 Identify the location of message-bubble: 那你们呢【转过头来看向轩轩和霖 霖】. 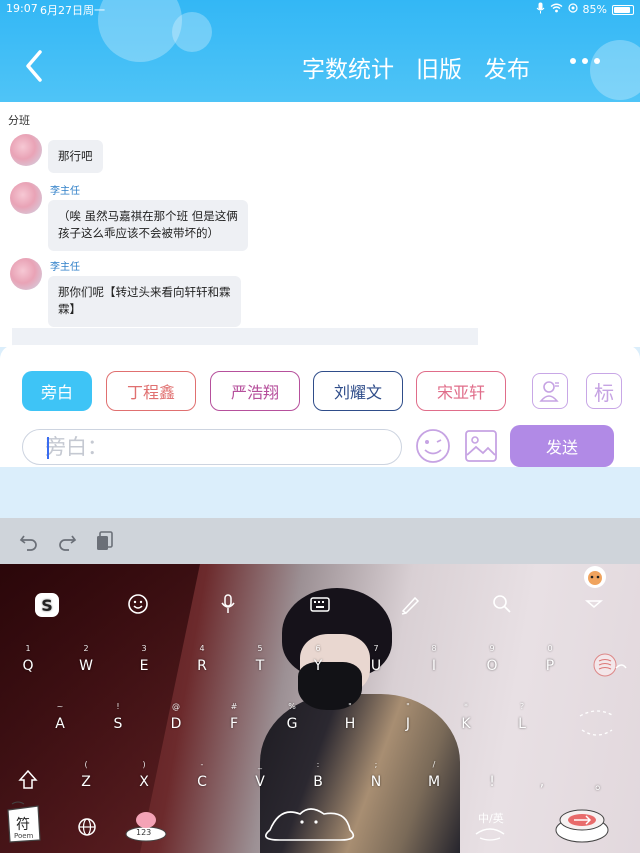
(144, 301).